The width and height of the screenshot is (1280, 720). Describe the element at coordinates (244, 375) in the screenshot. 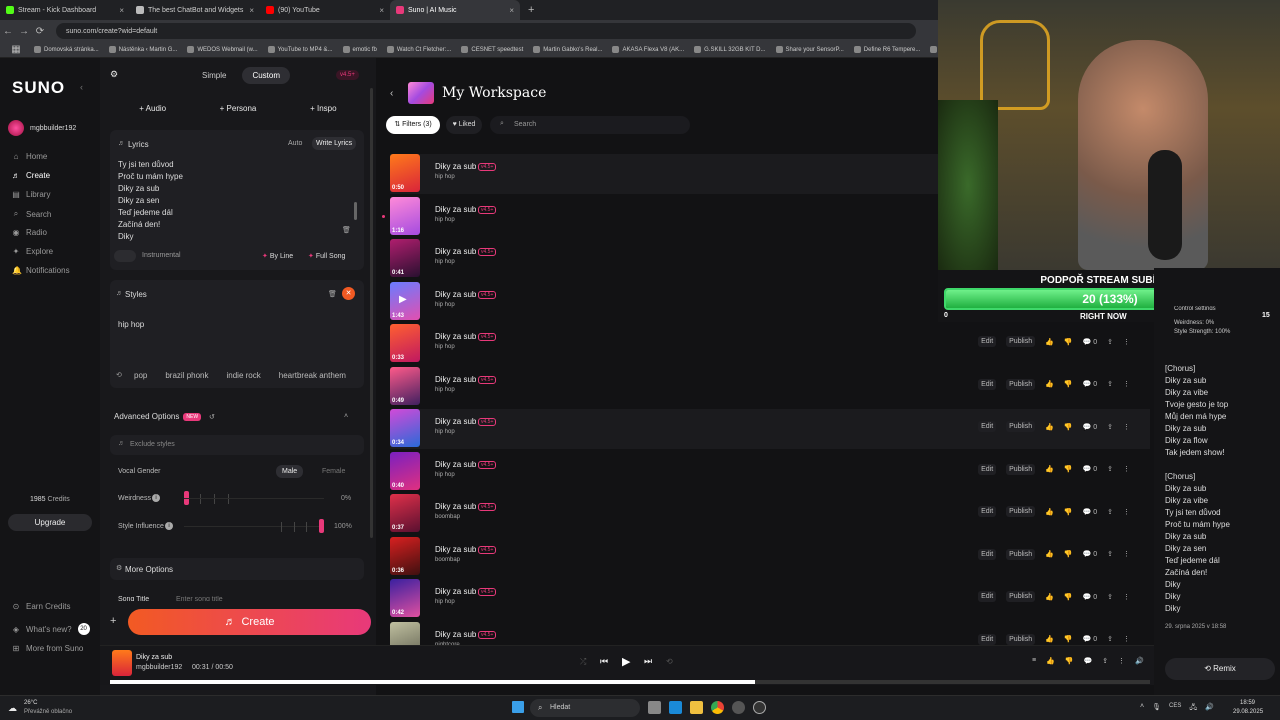

I see `style-tag: indie rock` at that location.